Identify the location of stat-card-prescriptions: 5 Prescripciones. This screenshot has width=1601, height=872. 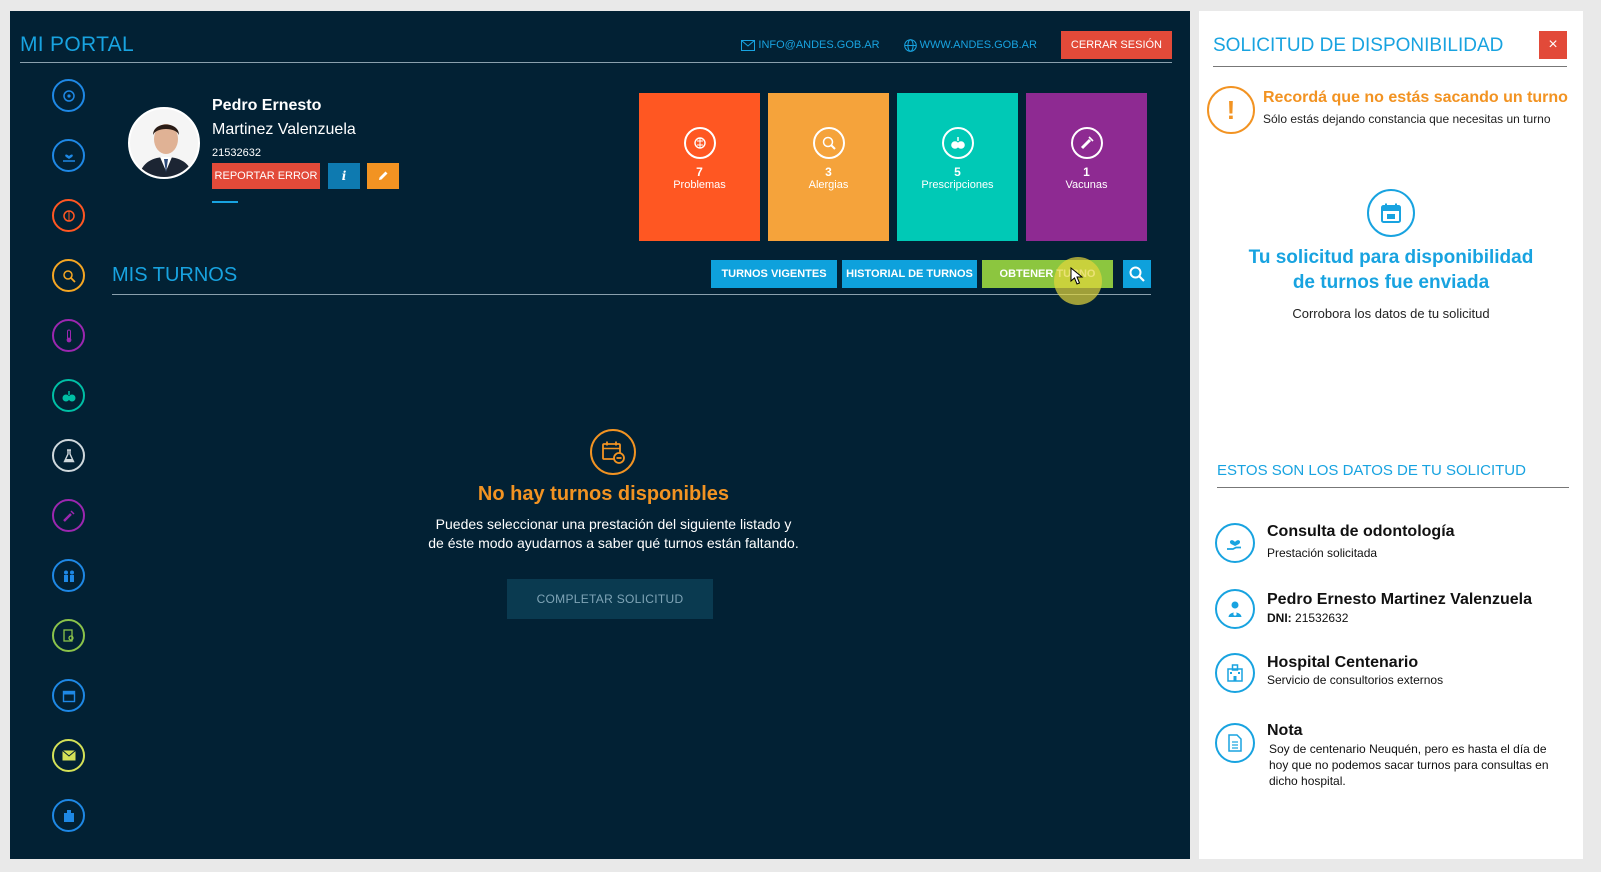
(957, 167).